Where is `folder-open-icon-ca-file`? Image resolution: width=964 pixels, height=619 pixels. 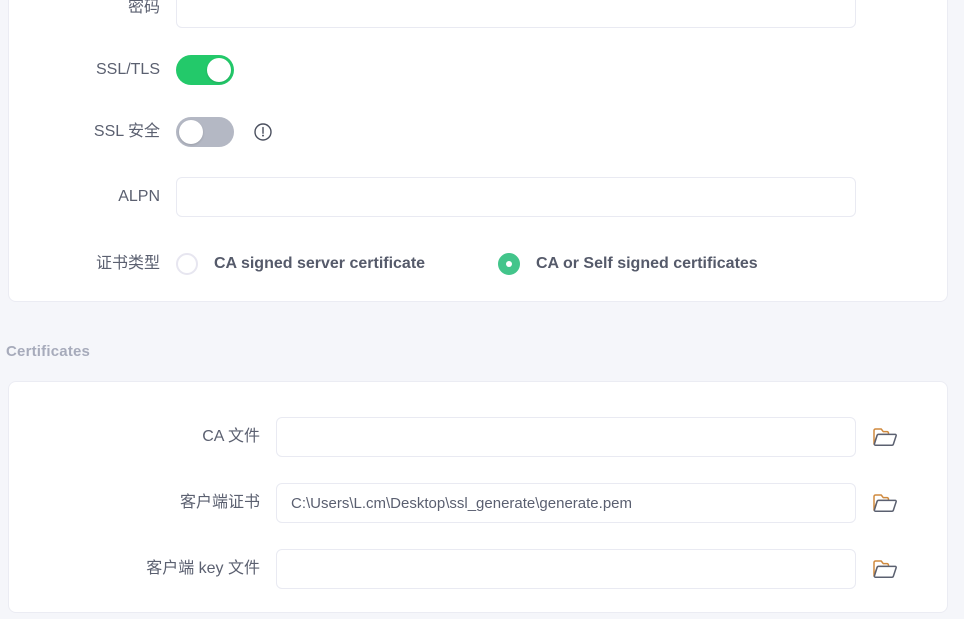 folder-open-icon-ca-file is located at coordinates (885, 437).